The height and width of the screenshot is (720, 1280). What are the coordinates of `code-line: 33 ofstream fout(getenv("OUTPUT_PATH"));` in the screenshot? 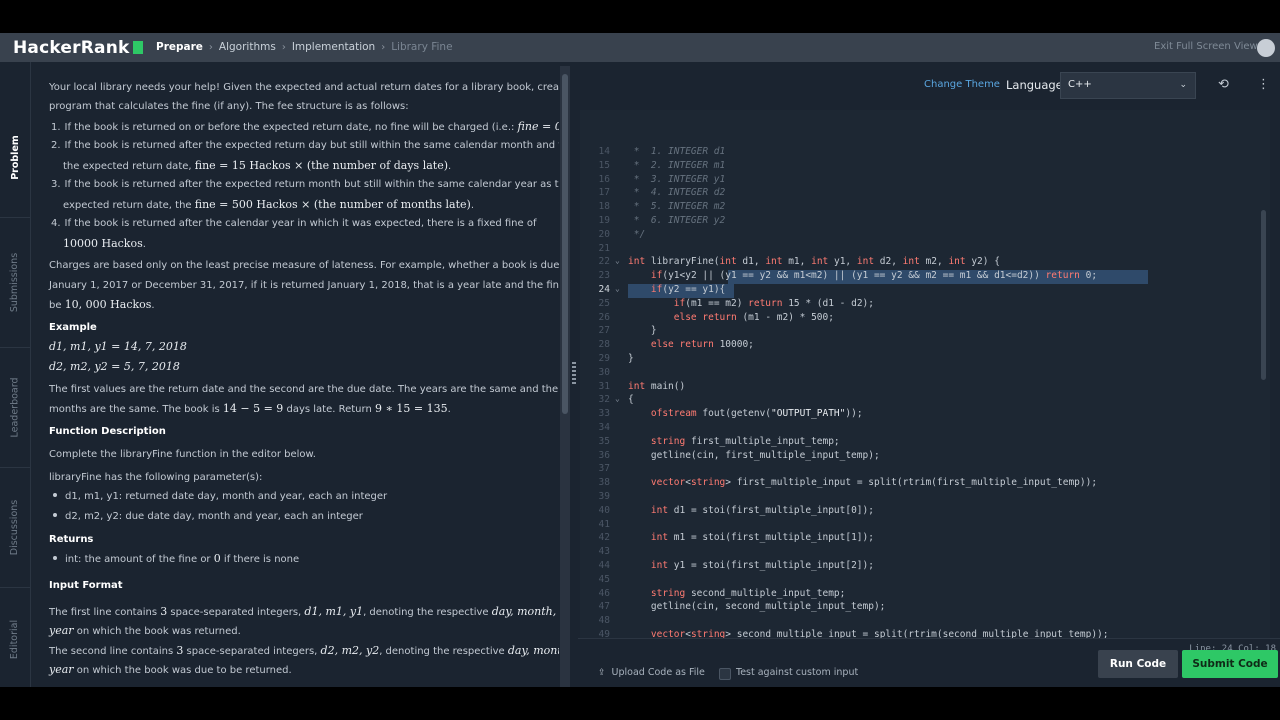 It's located at (925, 415).